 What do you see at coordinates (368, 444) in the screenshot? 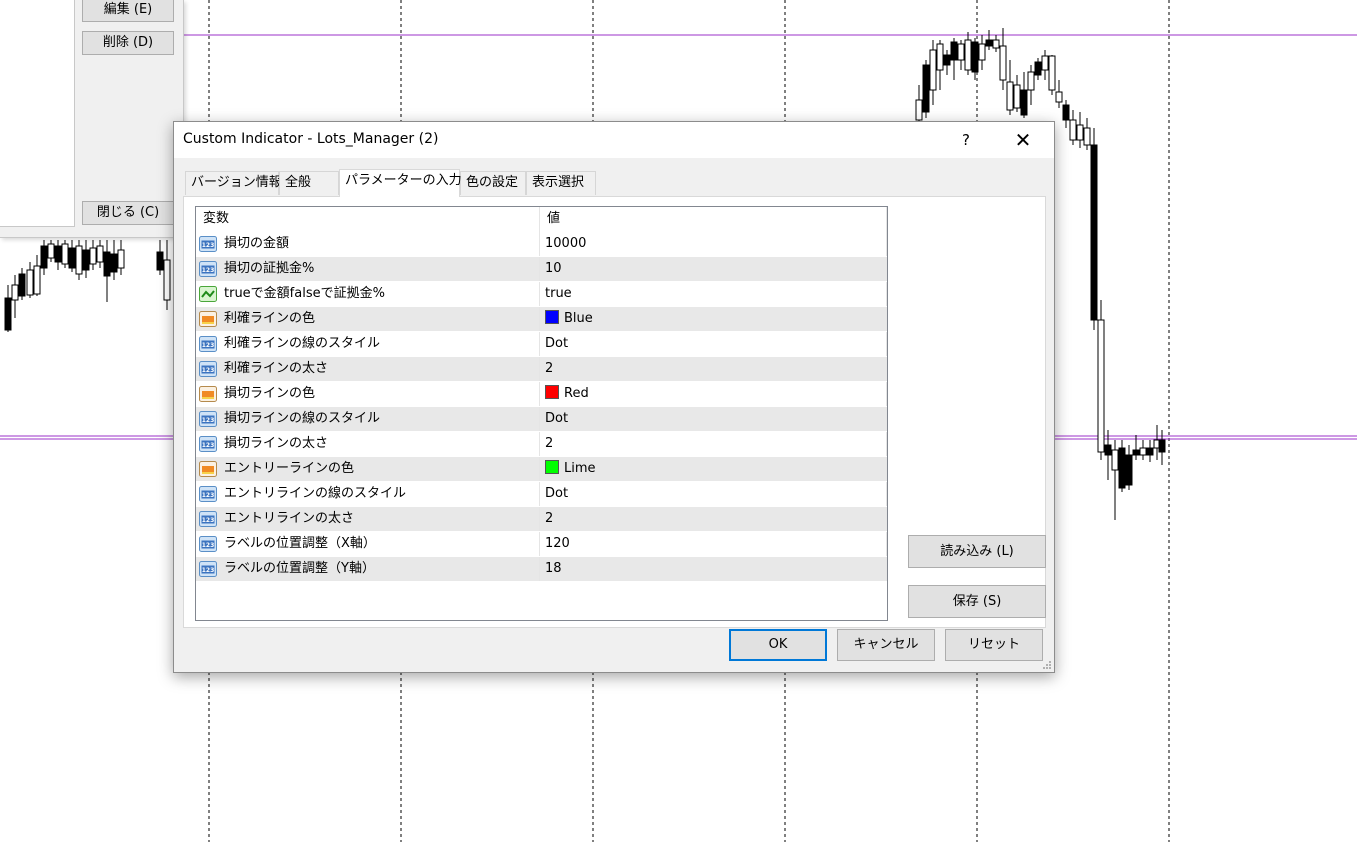
I see `parameter-name-cell: 123 損切ラインの太さ` at bounding box center [368, 444].